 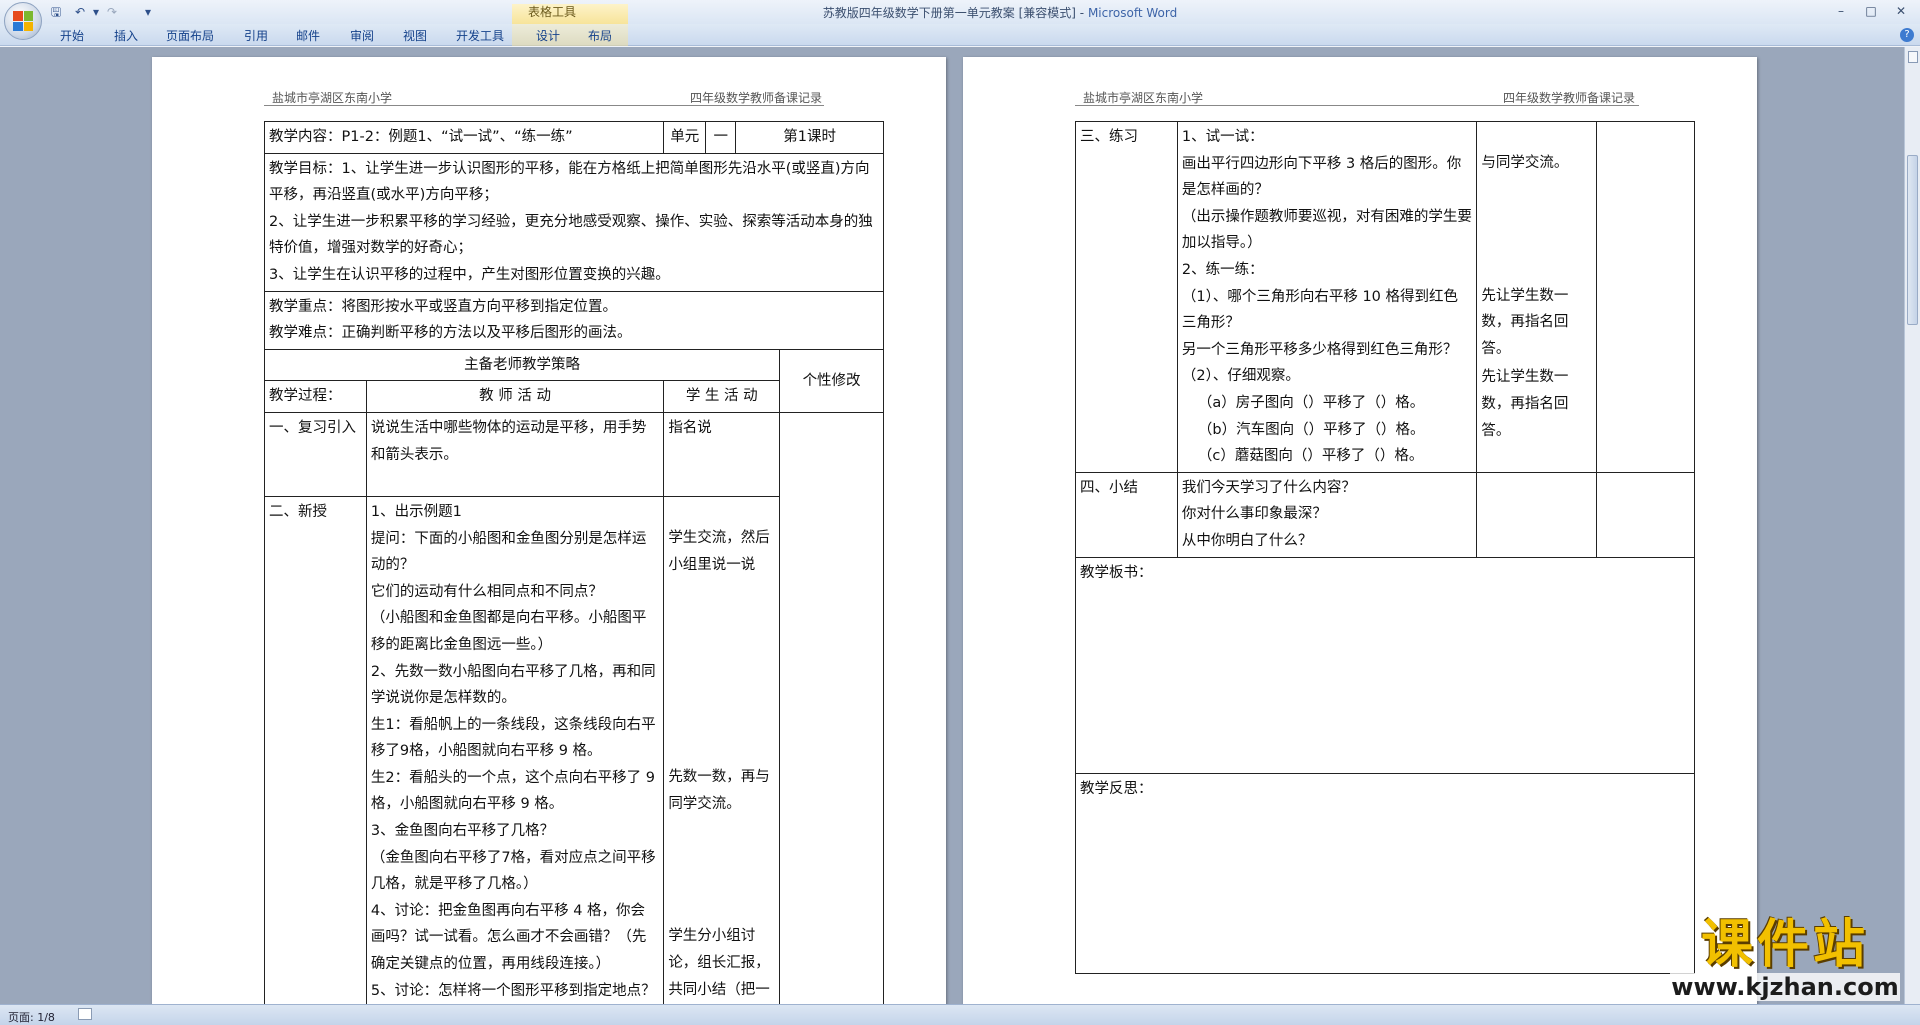 I want to click on practice-title-cell: 三、练习, so click(x=1126, y=297).